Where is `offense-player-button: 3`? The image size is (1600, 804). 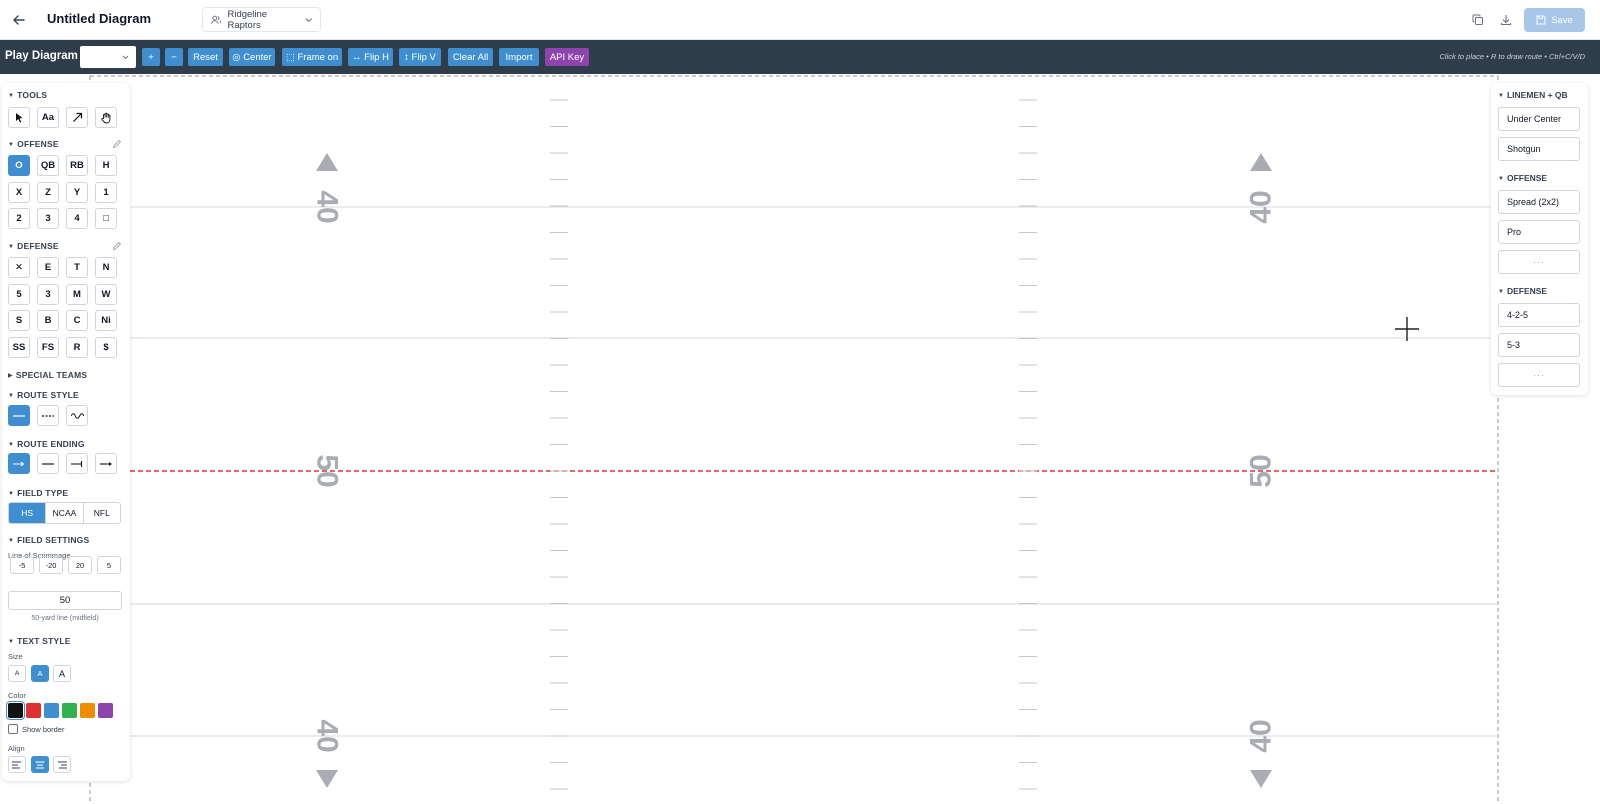
offense-player-button: 3 is located at coordinates (48, 218).